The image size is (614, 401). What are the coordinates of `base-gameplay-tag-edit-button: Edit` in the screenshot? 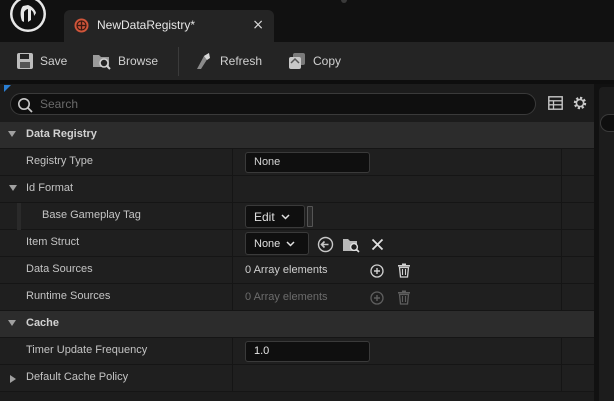 It's located at (275, 216).